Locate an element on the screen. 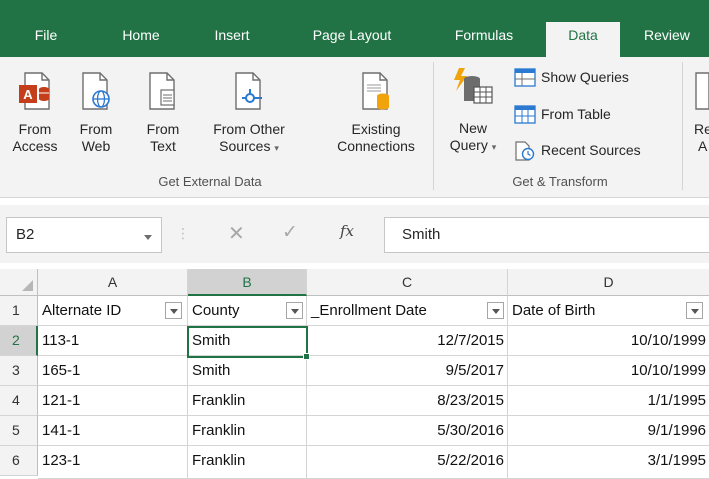 This screenshot has width=709, height=479. from-other-sources-button: From Other Sources ▾ is located at coordinates (249, 114).